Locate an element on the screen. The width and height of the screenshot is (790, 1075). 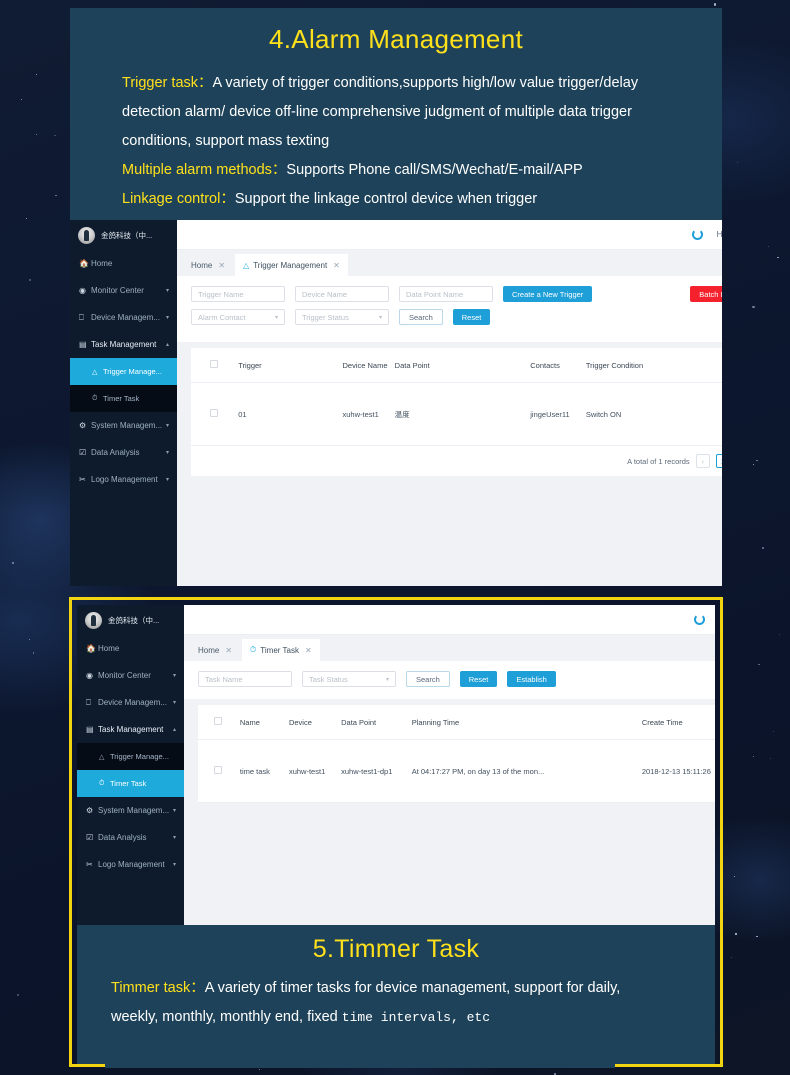
company-logo-icon is located at coordinates (86, 235).